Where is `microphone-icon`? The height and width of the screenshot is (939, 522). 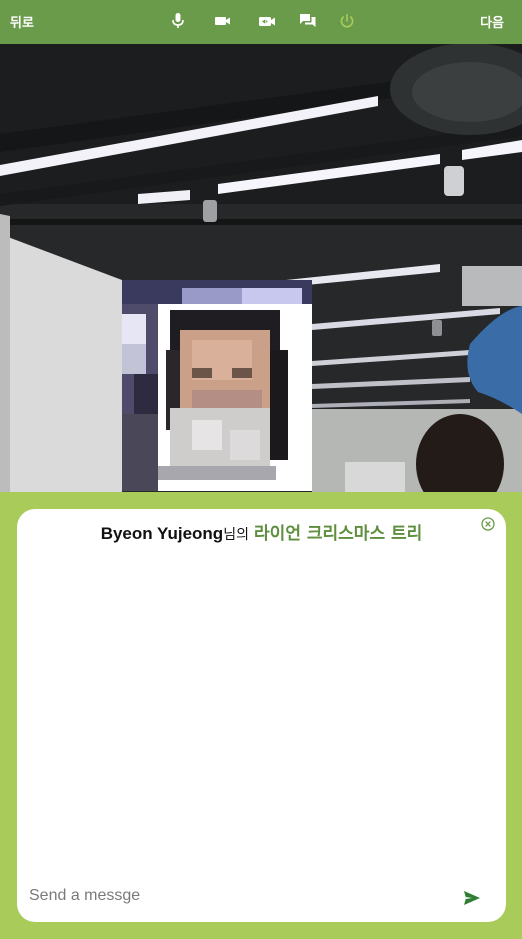
microphone-icon is located at coordinates (180, 21).